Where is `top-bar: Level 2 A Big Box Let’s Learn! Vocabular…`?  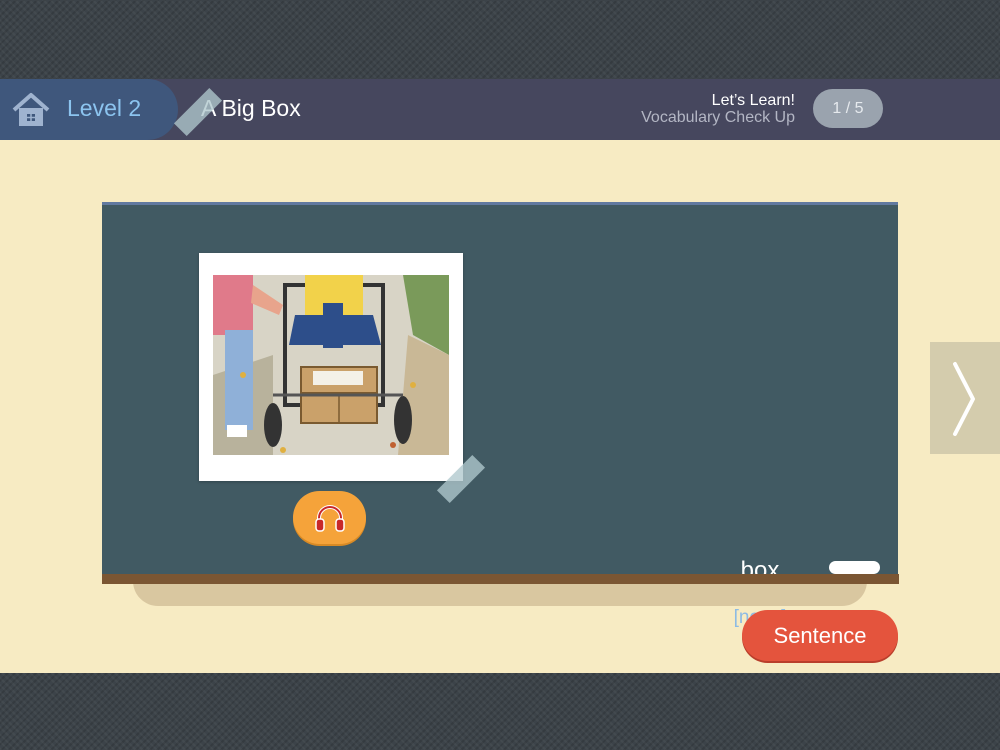
top-bar: Level 2 A Big Box Let’s Learn! Vocabular… is located at coordinates (500, 109).